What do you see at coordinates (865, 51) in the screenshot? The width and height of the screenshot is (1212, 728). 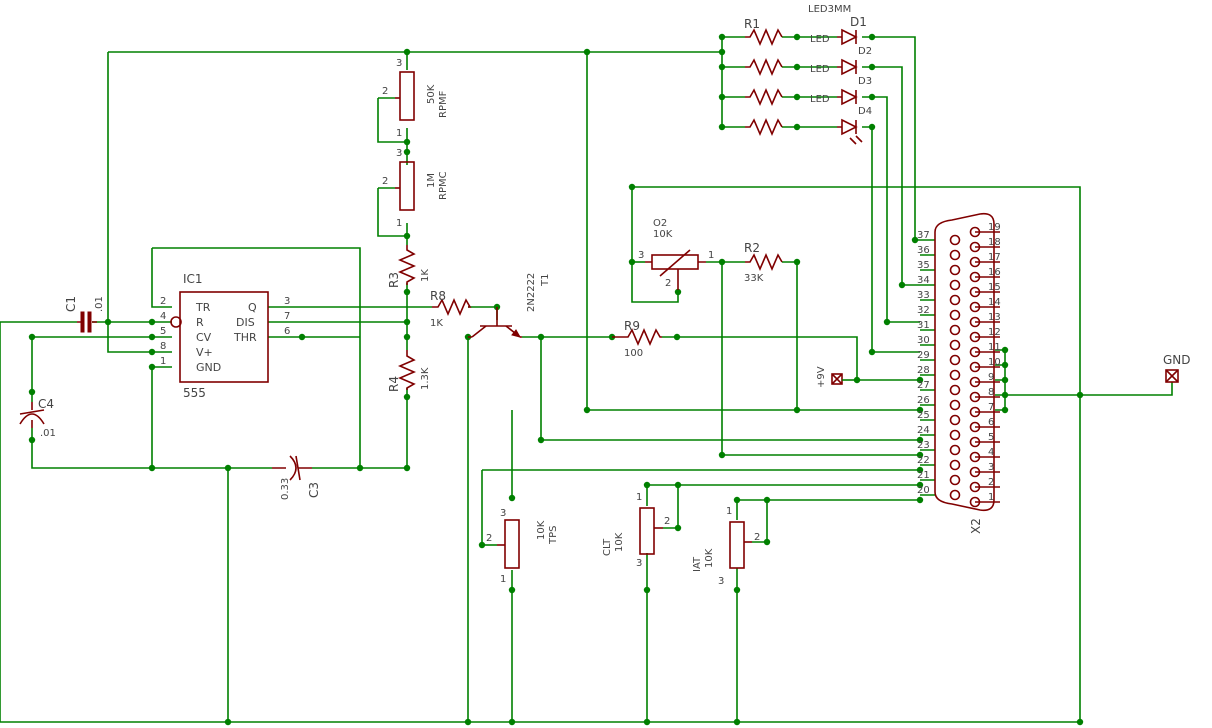 I see `d2-ref: D2` at bounding box center [865, 51].